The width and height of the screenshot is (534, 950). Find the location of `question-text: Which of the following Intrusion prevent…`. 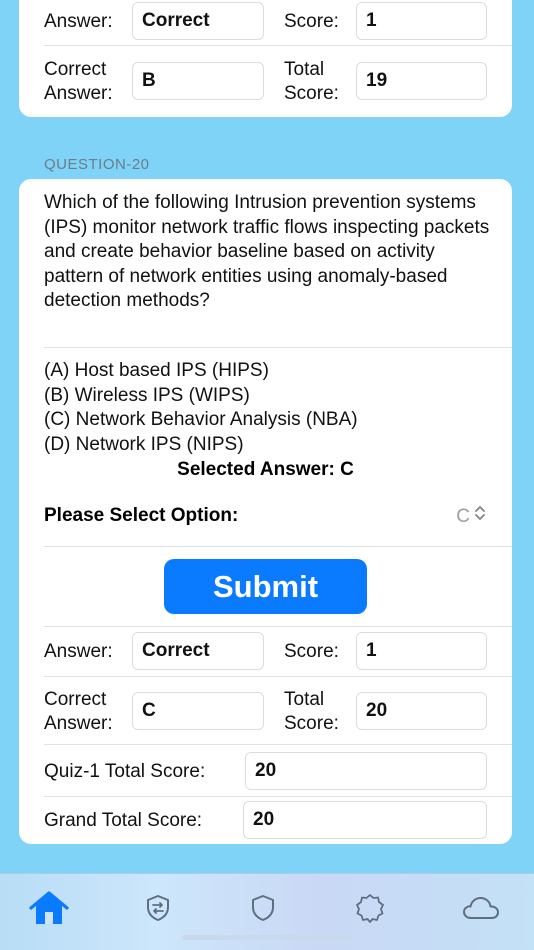

question-text: Which of the following Intrusion prevent… is located at coordinates (267, 251).